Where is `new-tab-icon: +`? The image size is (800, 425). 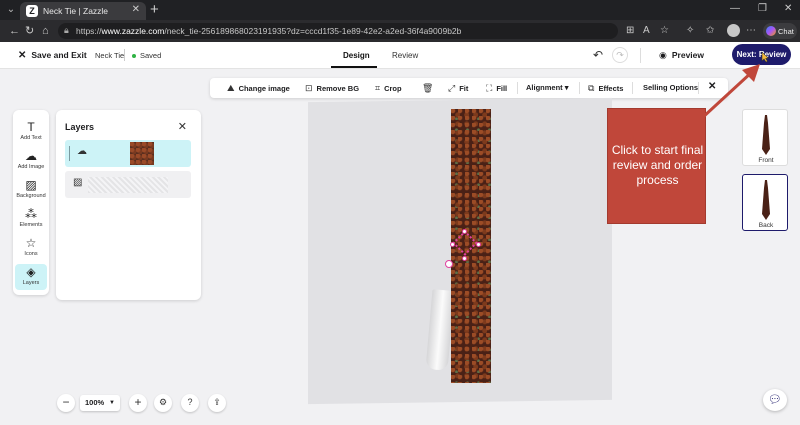
new-tab-icon: + is located at coordinates (154, 9).